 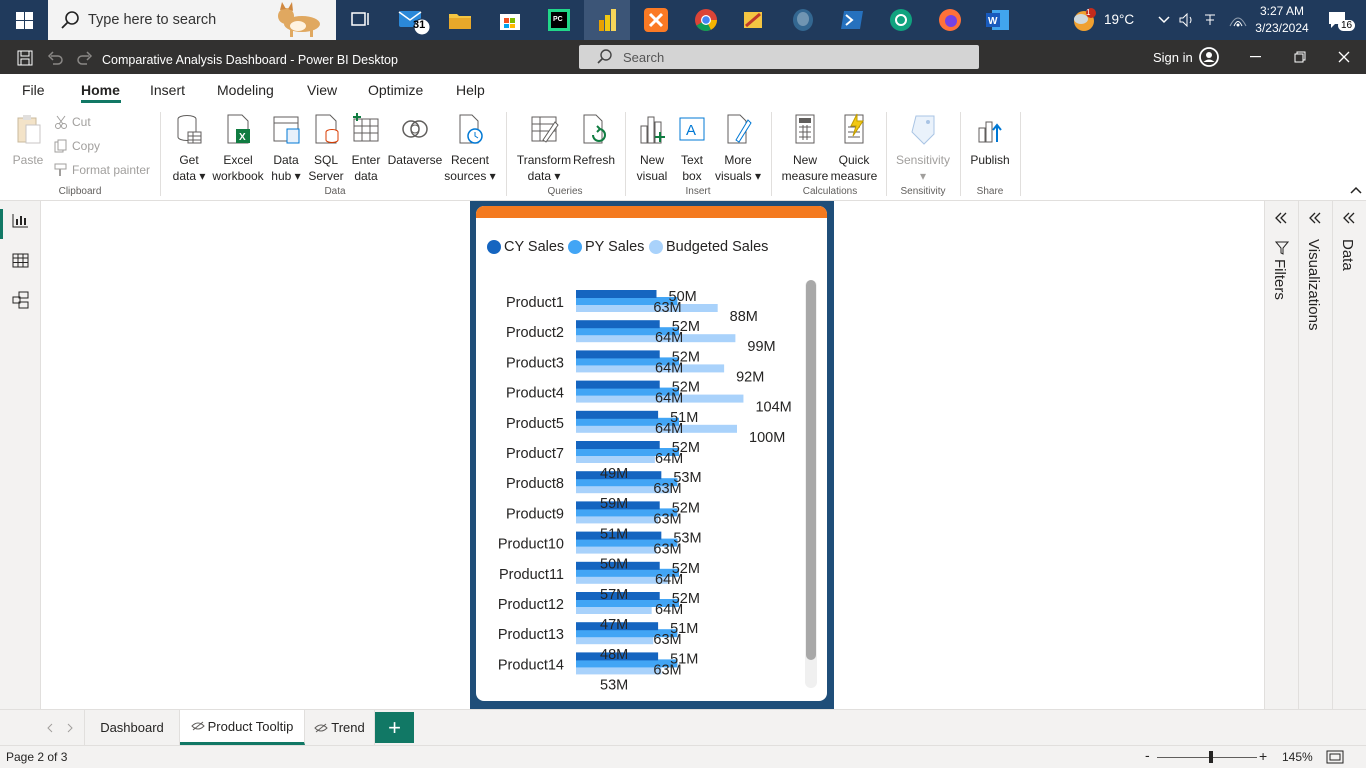 What do you see at coordinates (242, 727) in the screenshot?
I see `tab-product-tooltip: Product Tooltip` at bounding box center [242, 727].